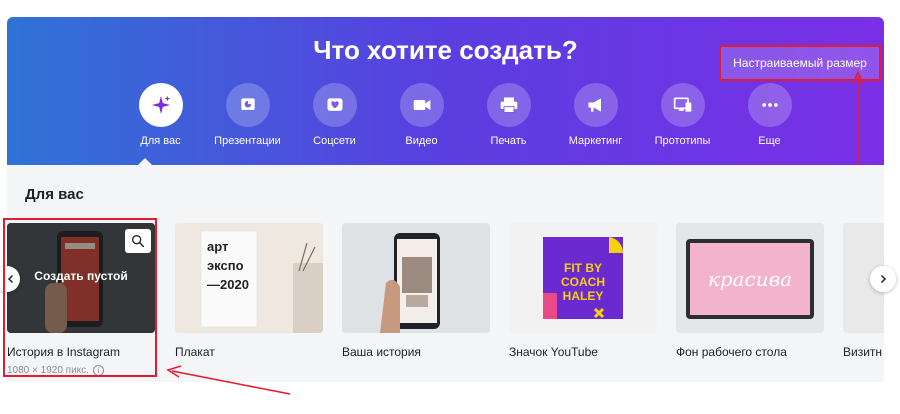 The width and height of the screenshot is (900, 414). I want to click on category-label: Прототипы, so click(682, 141).